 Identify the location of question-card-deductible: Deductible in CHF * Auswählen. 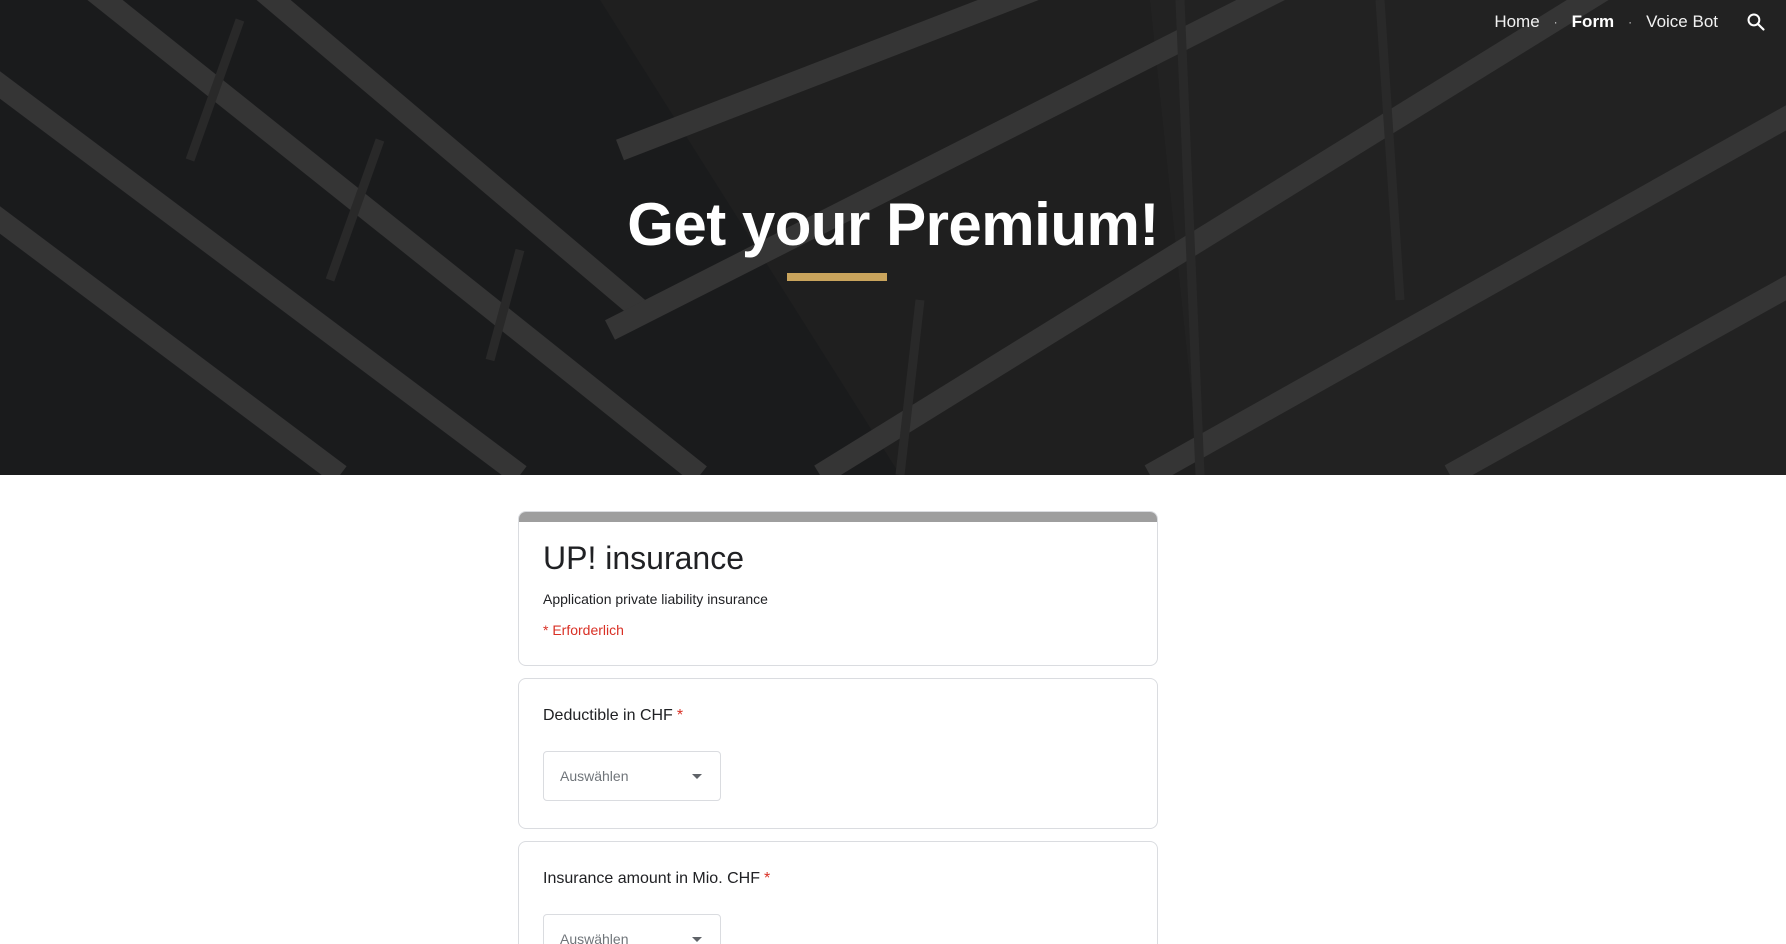
(838, 753).